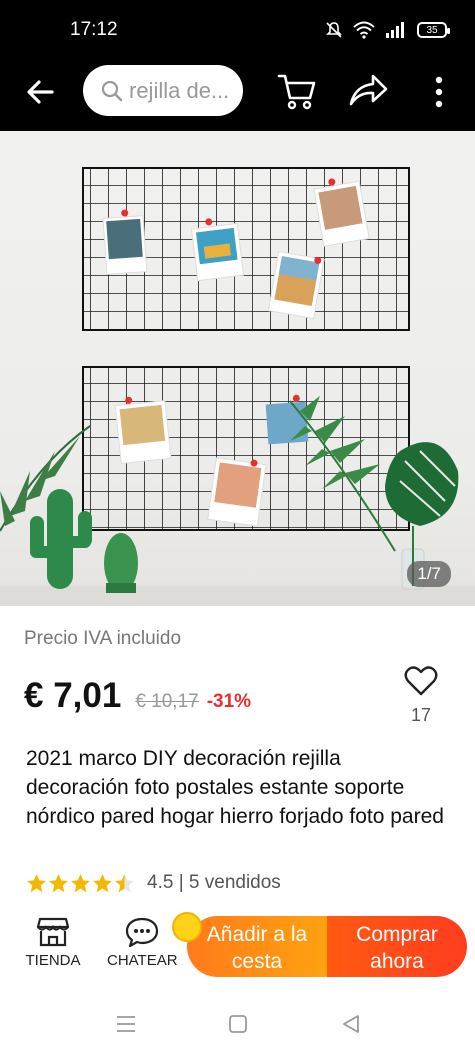 The image size is (475, 1056). I want to click on status-icons: 35, so click(387, 30).